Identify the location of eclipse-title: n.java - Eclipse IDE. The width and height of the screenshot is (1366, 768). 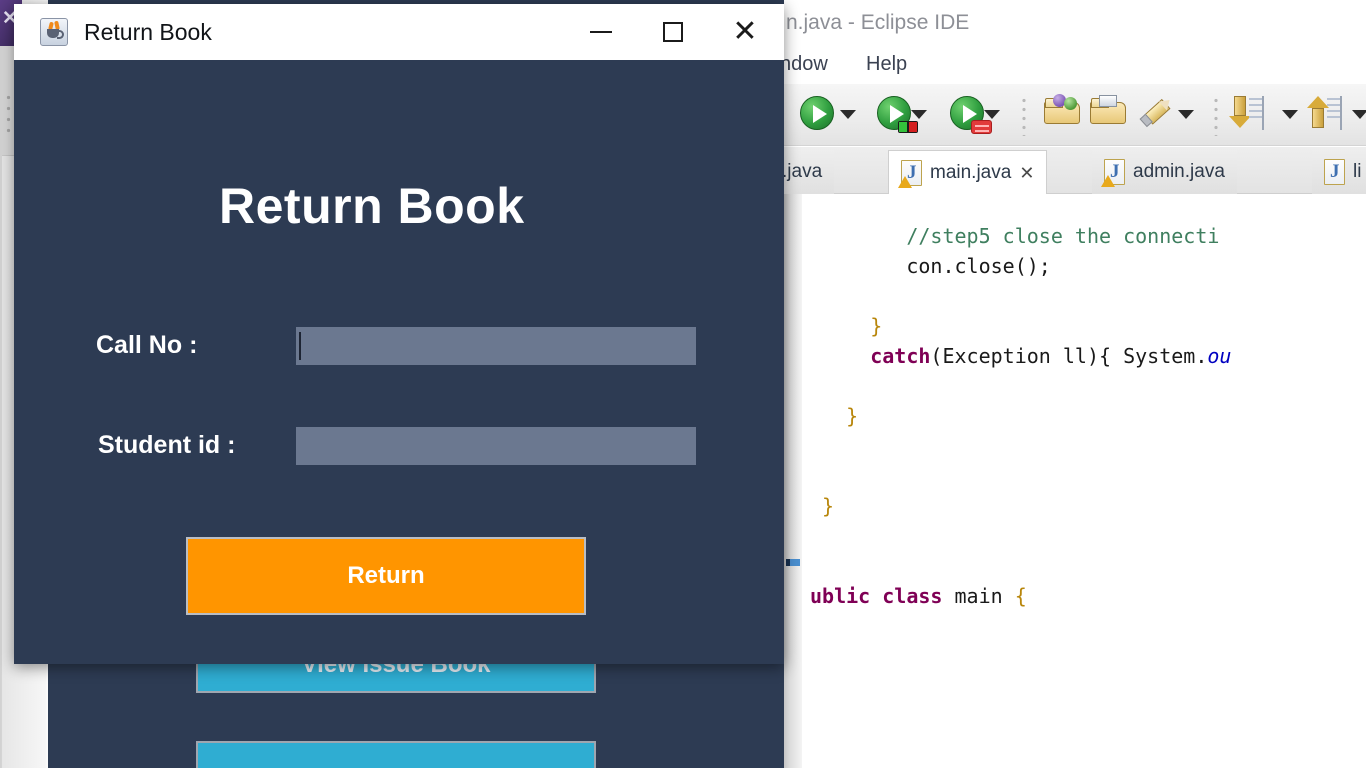
(878, 22).